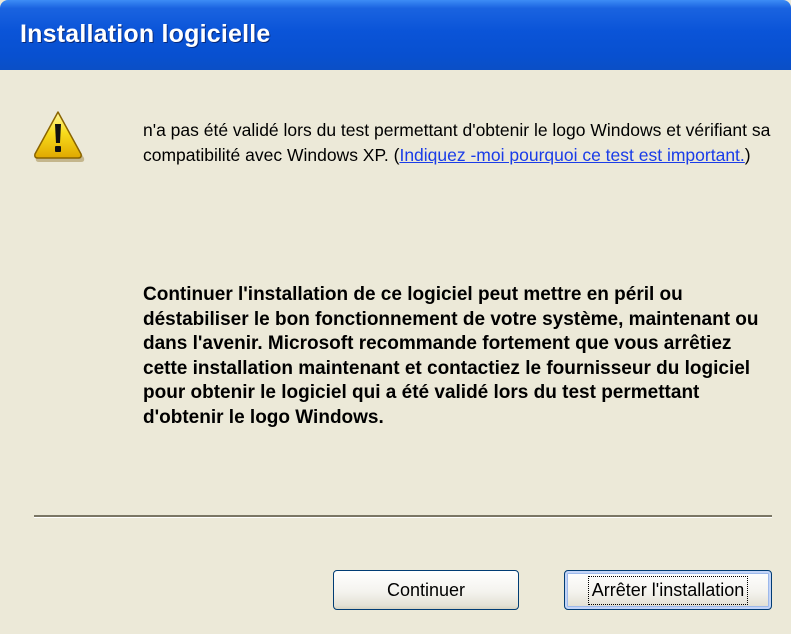 Image resolution: width=791 pixels, height=634 pixels. I want to click on divider, so click(403, 516).